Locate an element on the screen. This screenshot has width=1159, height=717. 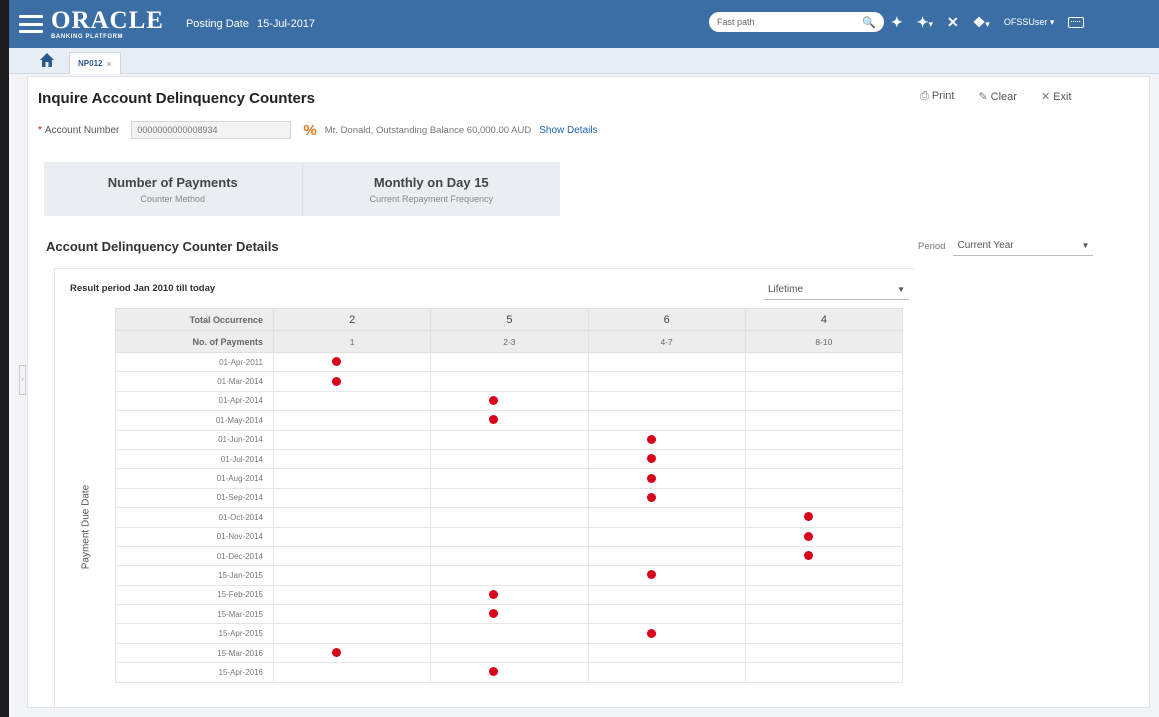
fast-path-input: Fast path 🔍 is located at coordinates (796, 22).